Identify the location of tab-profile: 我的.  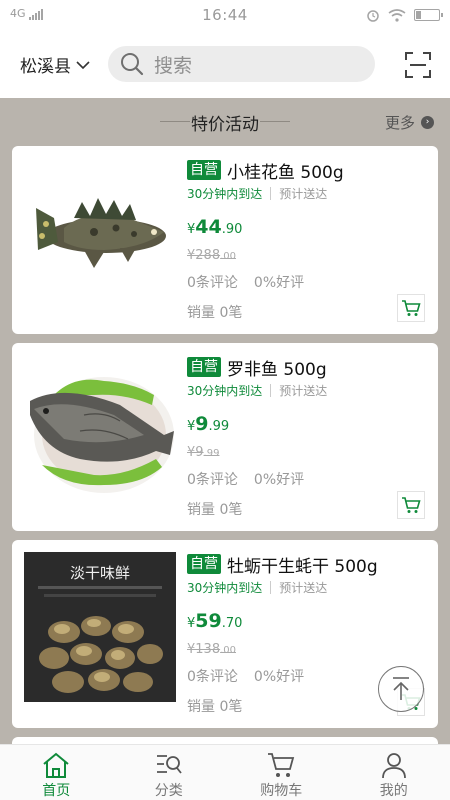
(394, 772).